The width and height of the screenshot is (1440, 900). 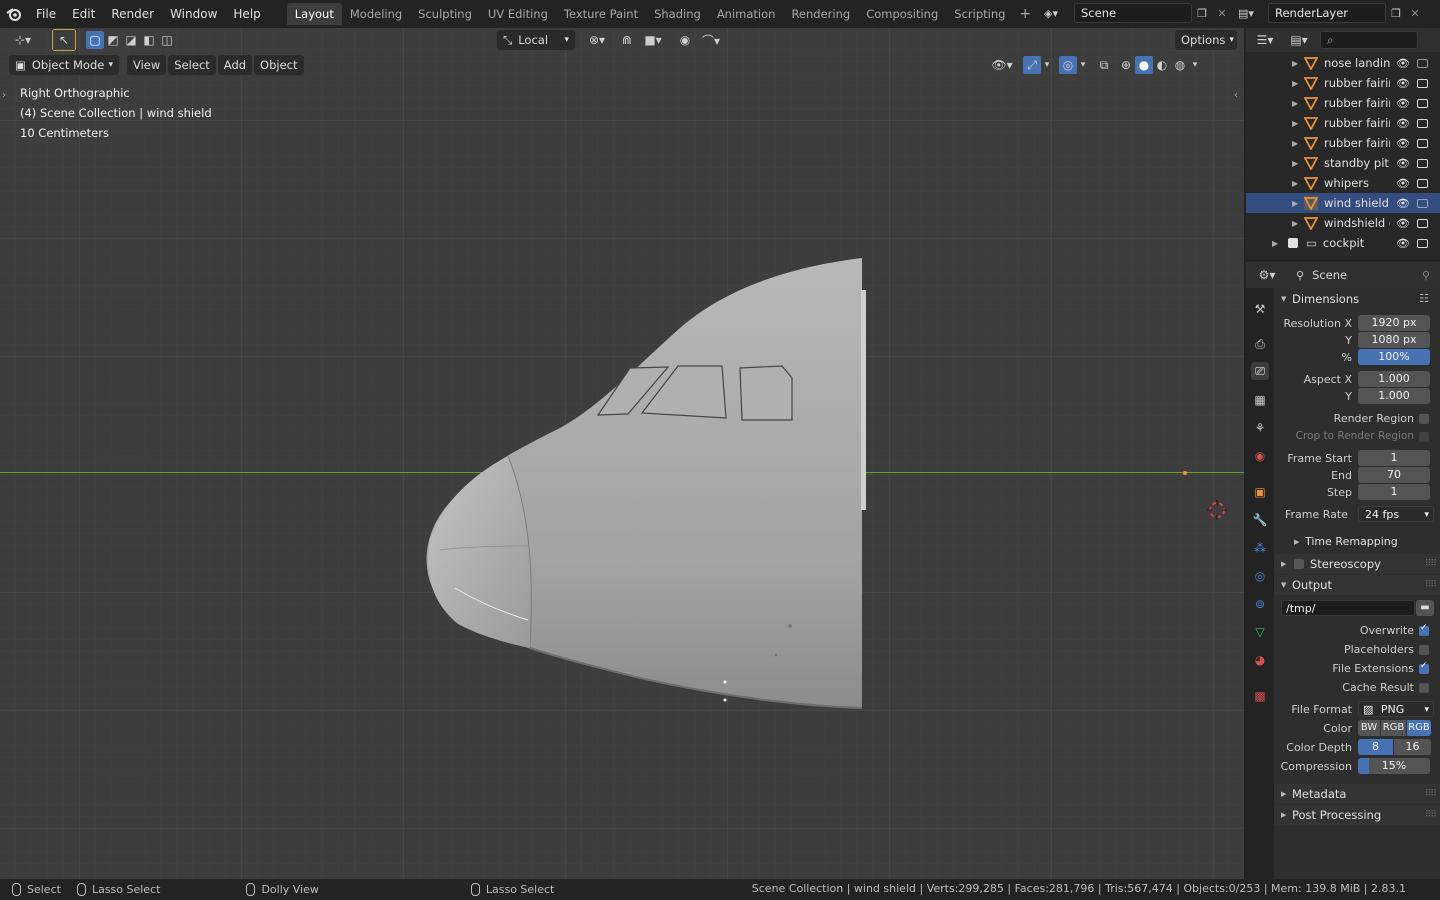 What do you see at coordinates (132, 14) in the screenshot?
I see `menu-render: Render` at bounding box center [132, 14].